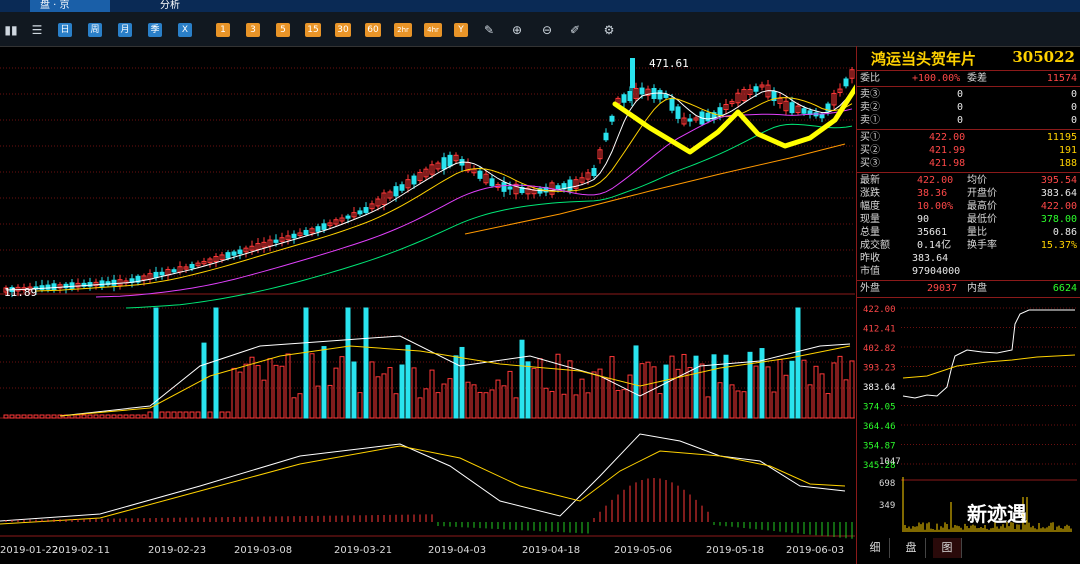  What do you see at coordinates (253, 30) in the screenshot?
I see `min3-button: 3` at bounding box center [253, 30].